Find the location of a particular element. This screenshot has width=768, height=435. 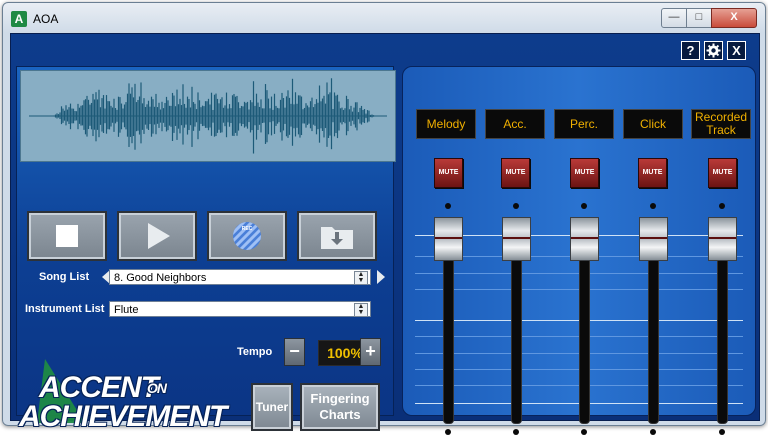

song-select-value: 8. Good Neighbors is located at coordinates (160, 278).